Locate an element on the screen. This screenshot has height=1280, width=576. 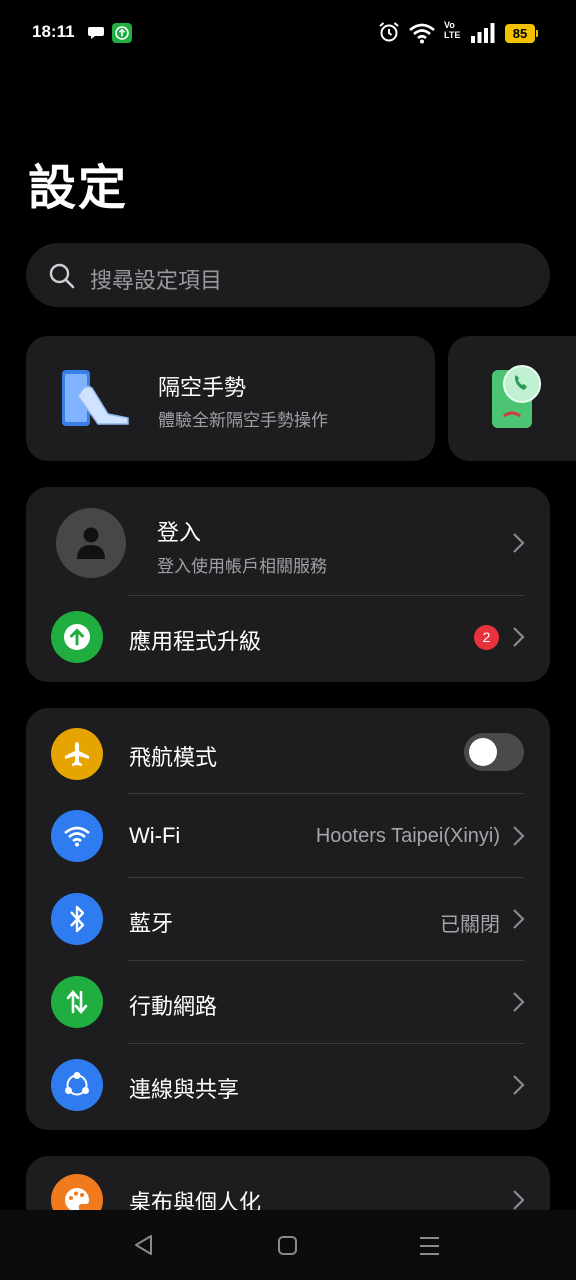
connection-sharing-label: 連線與共享 is located at coordinates (184, 1088).